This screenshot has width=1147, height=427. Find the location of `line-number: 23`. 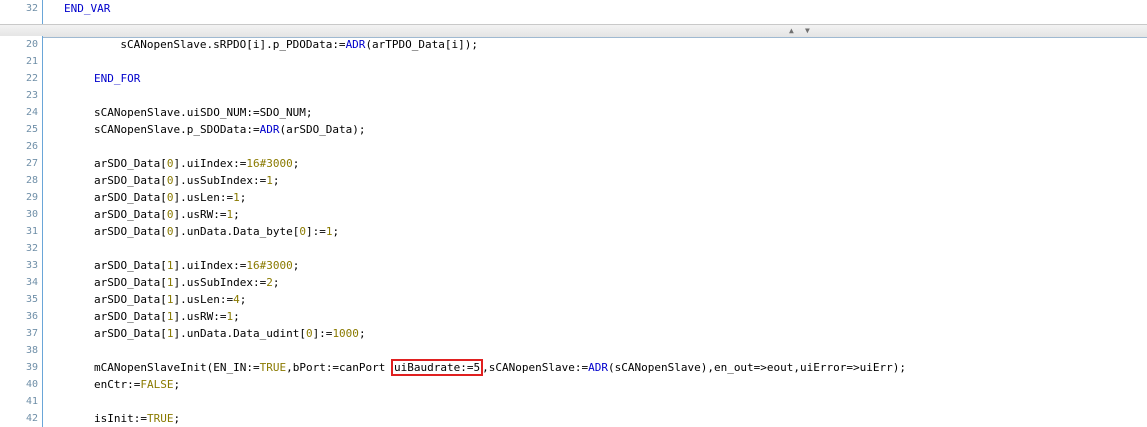

line-number: 23 is located at coordinates (31, 95).